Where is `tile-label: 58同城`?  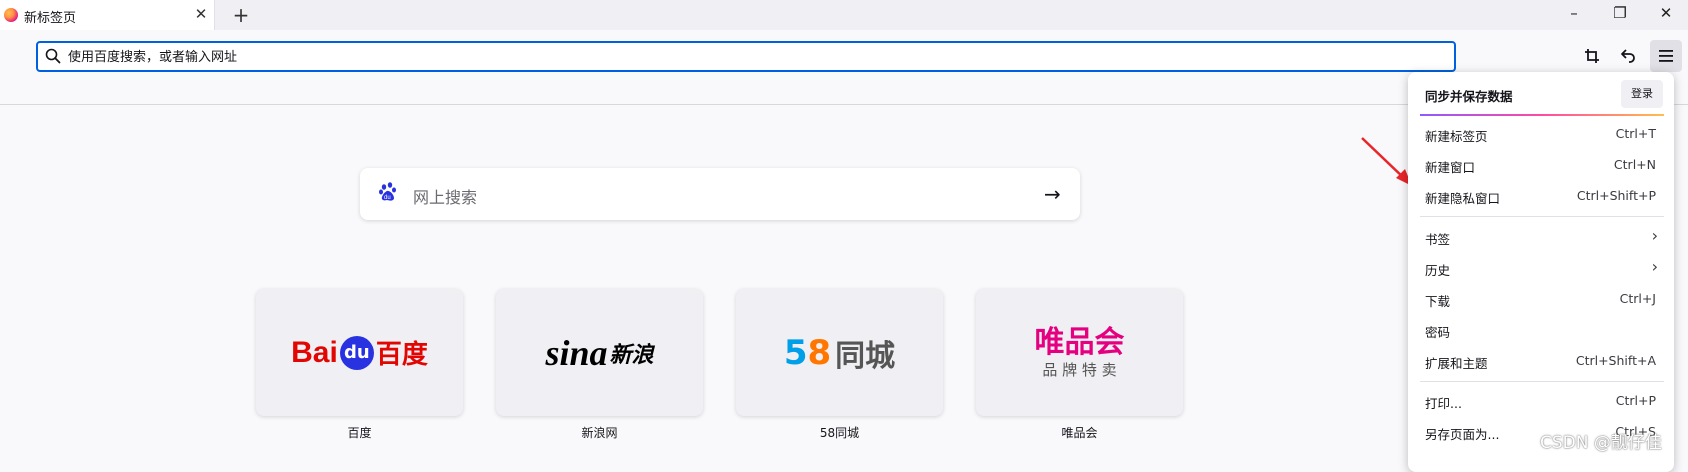
tile-label: 58同城 is located at coordinates (839, 433).